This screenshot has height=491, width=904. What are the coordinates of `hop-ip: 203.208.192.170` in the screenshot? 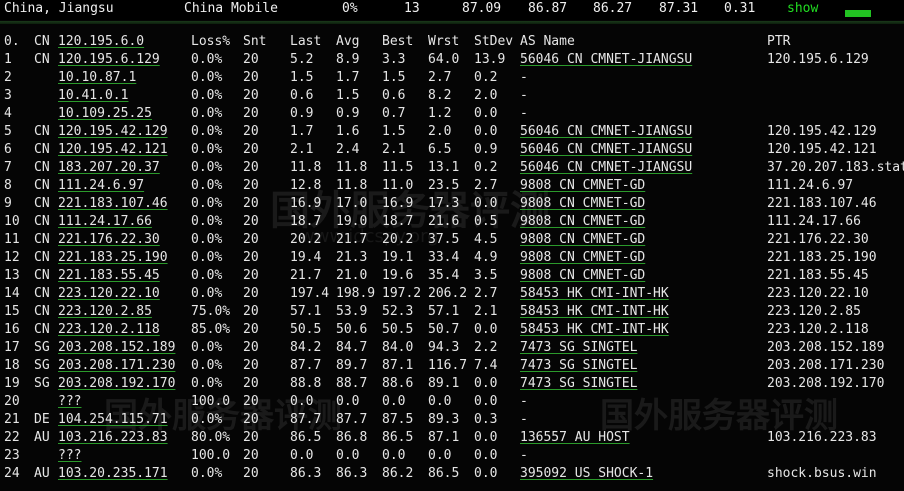 It's located at (116, 383).